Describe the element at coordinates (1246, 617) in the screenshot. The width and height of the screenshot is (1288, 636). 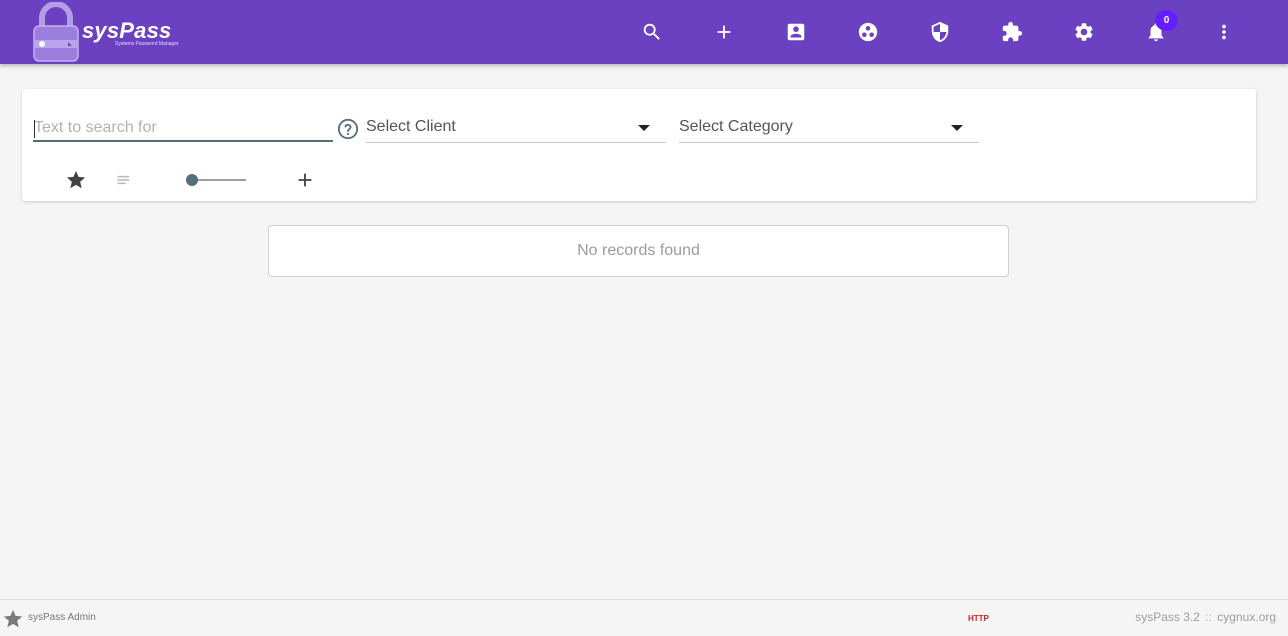
I see `project-site-link: cygnux.org` at that location.